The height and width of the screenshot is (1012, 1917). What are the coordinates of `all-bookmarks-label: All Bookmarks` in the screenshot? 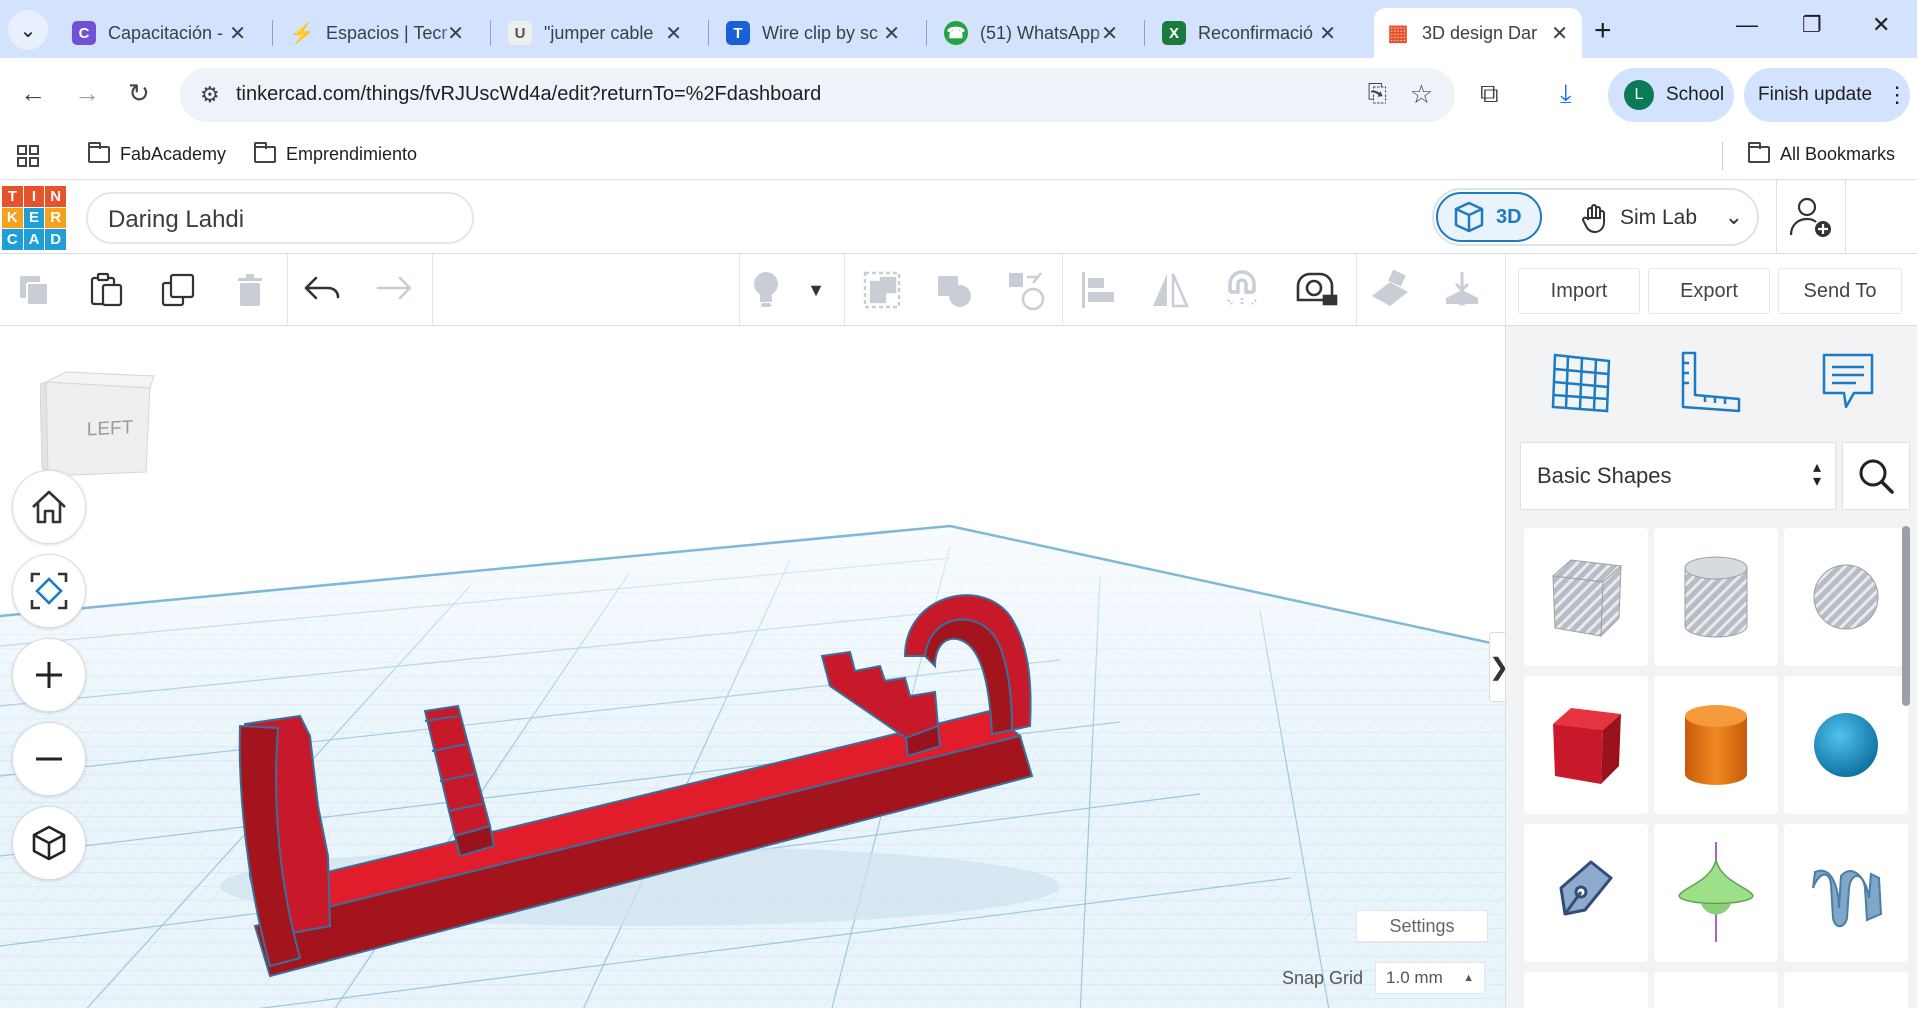 It's located at (1838, 154).